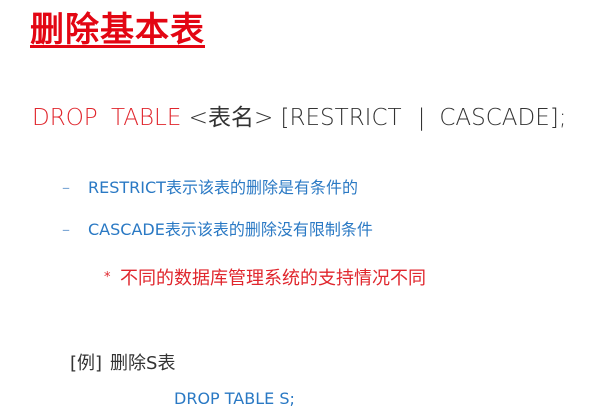 The height and width of the screenshot is (420, 613). What do you see at coordinates (503, 118) in the screenshot?
I see `syntax-tail: CASCADE];` at bounding box center [503, 118].